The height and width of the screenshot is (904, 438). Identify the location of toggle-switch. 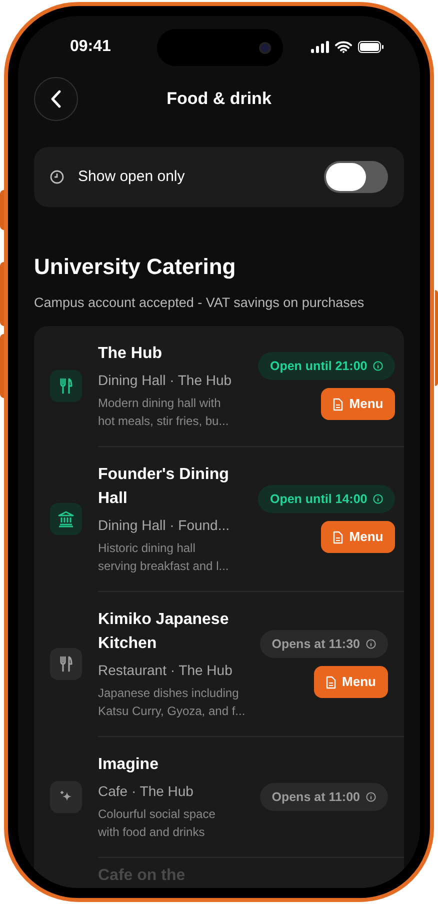
(356, 177).